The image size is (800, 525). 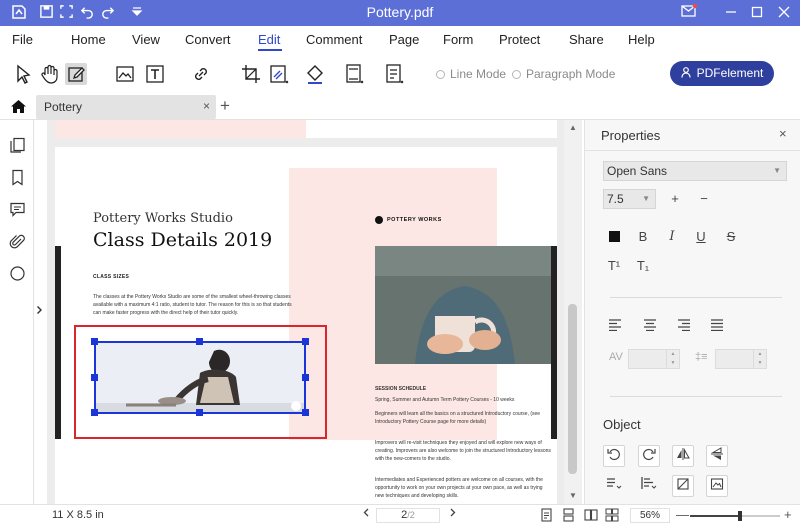 I want to click on bold-button: B, so click(x=643, y=237).